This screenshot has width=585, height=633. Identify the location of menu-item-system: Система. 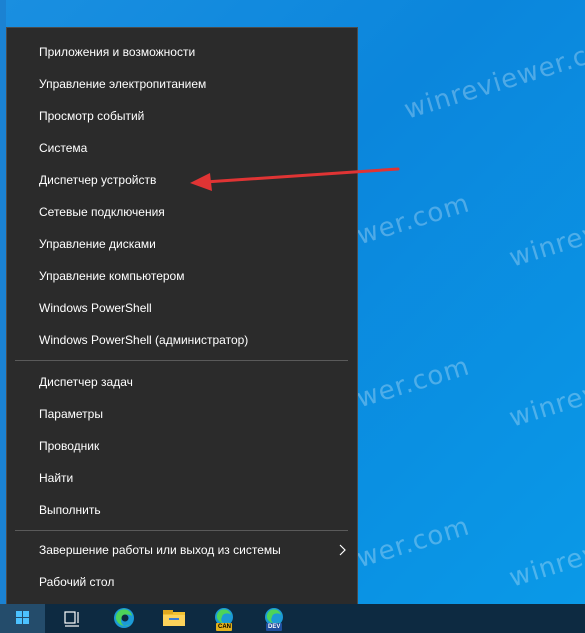
(182, 148).